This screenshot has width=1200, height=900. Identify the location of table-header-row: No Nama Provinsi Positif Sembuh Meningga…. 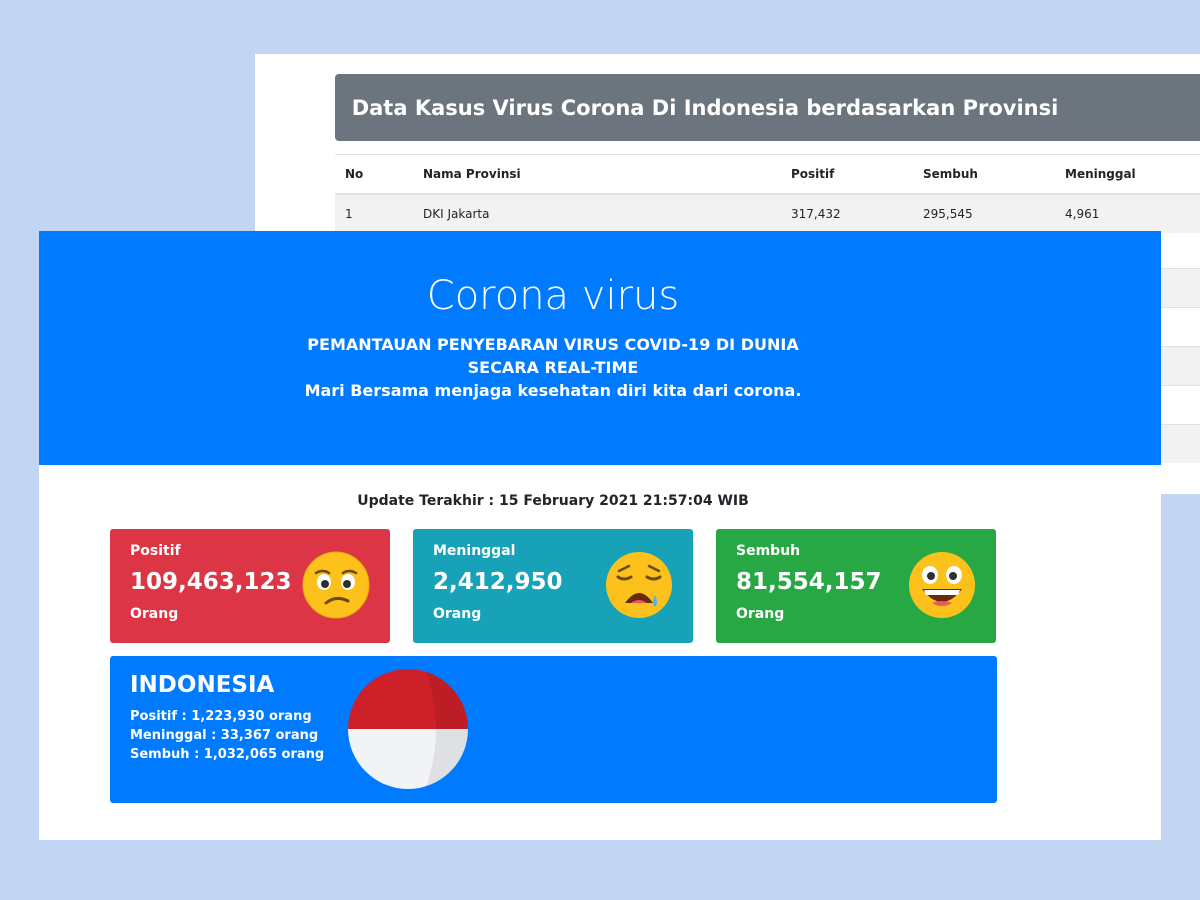
(767, 174).